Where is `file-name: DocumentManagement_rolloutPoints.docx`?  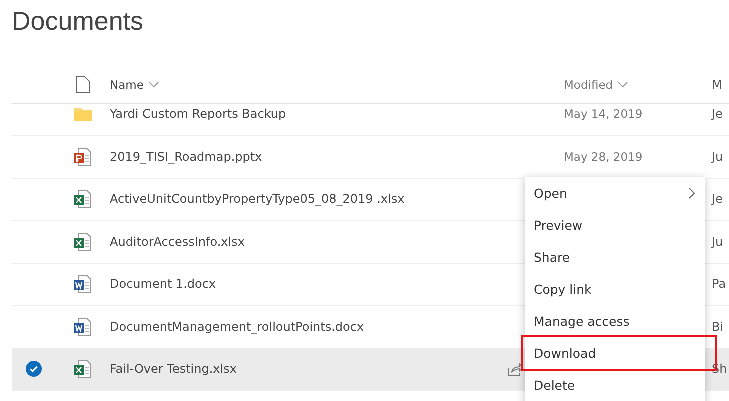 file-name: DocumentManagement_rolloutPoints.docx is located at coordinates (288, 327).